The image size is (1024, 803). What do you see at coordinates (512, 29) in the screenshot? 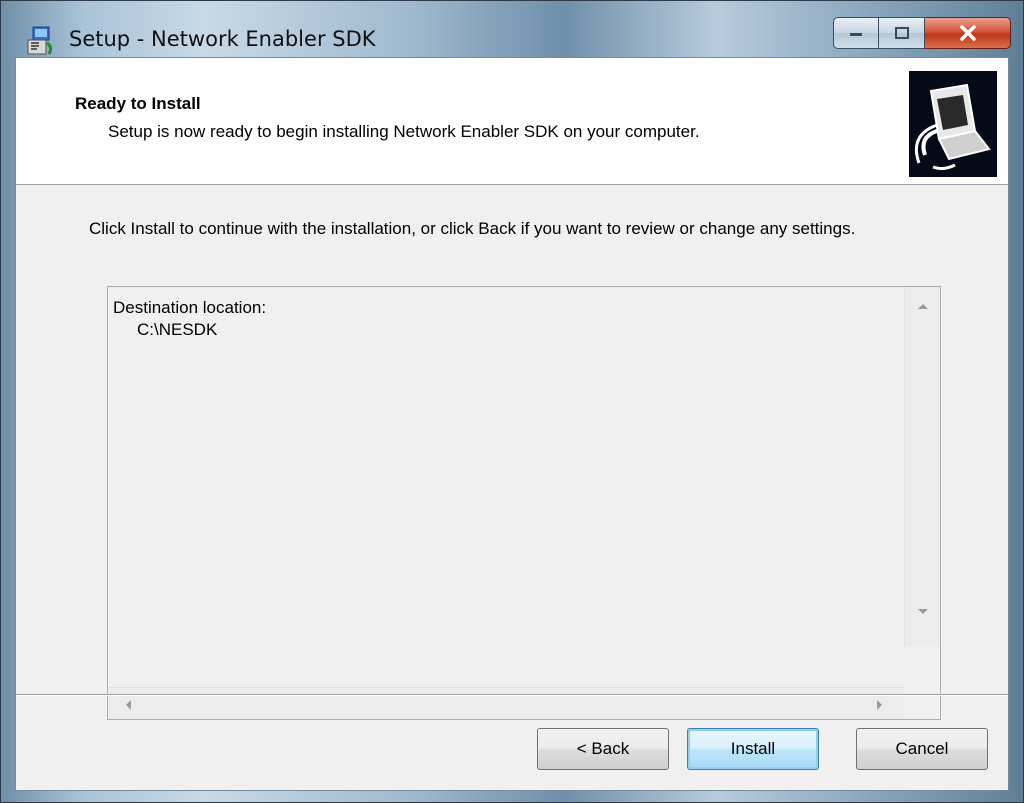
I see `title-bar: Setup - Network Enabler SDK` at bounding box center [512, 29].